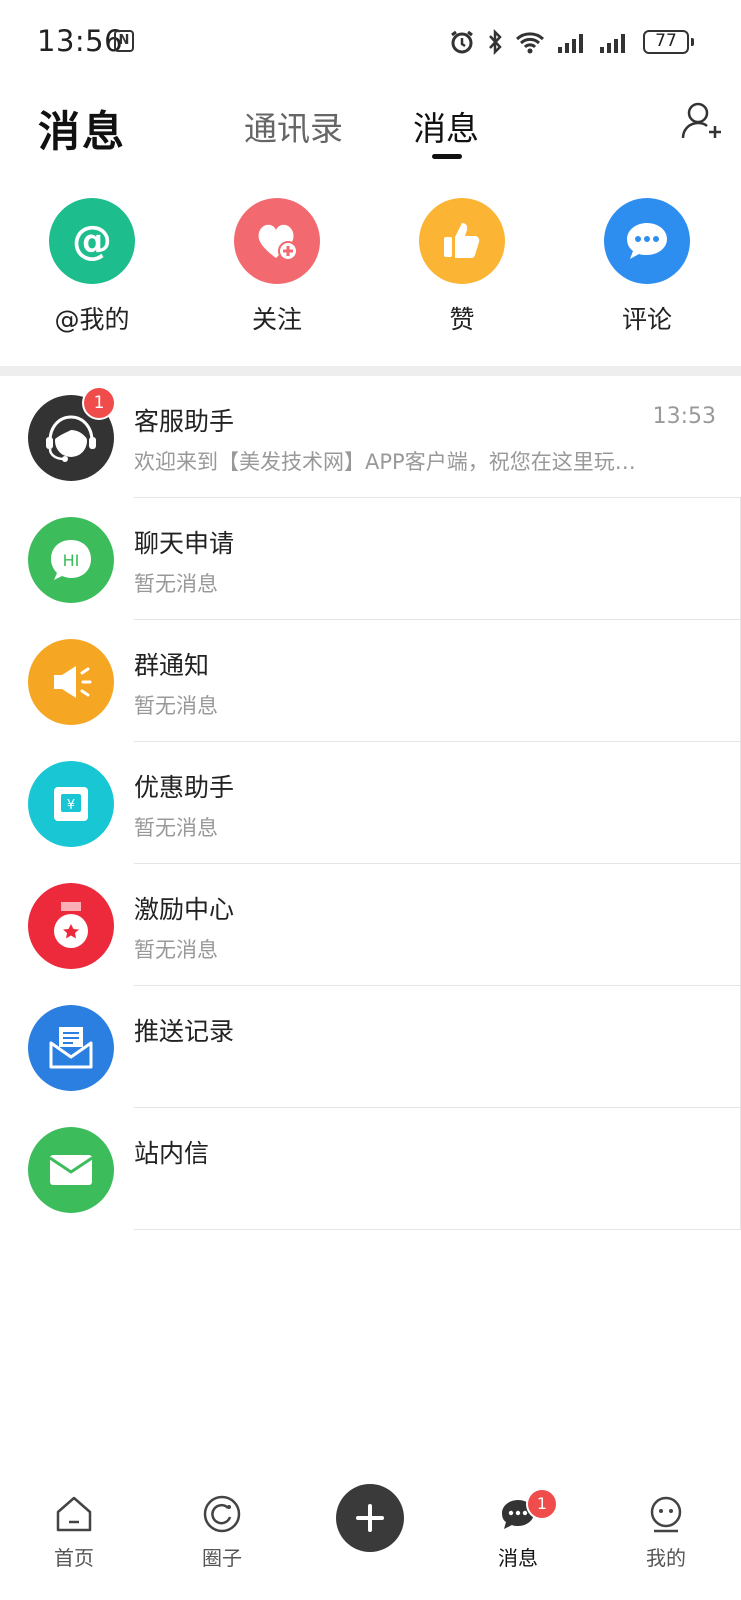  I want to click on quick-action-comments: 评论, so click(647, 267).